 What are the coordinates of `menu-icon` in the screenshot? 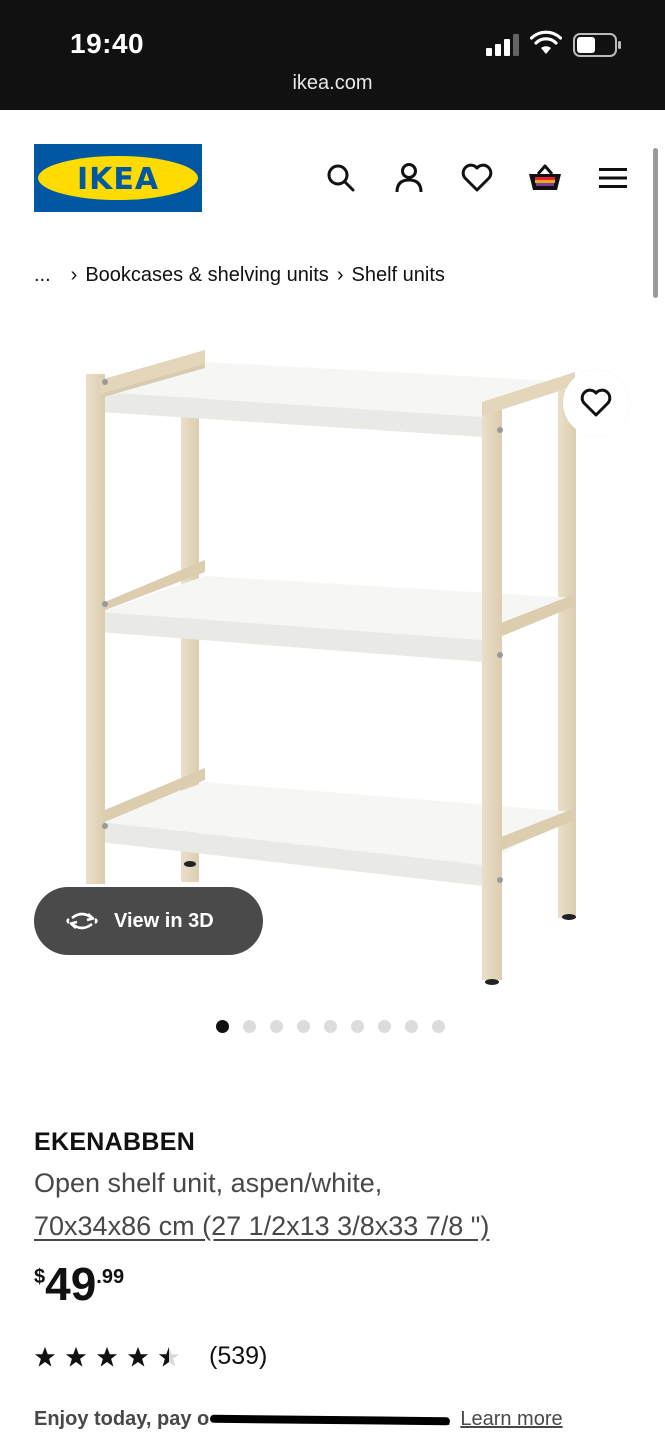 It's located at (613, 178).